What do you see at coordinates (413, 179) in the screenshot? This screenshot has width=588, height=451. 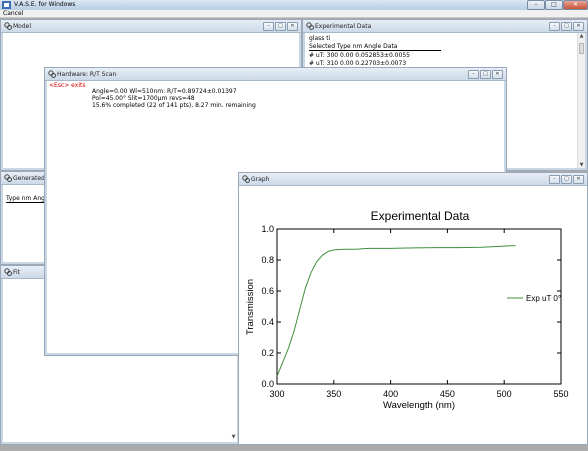 I see `graph-window-titlebar: Graph – □ ✕` at bounding box center [413, 179].